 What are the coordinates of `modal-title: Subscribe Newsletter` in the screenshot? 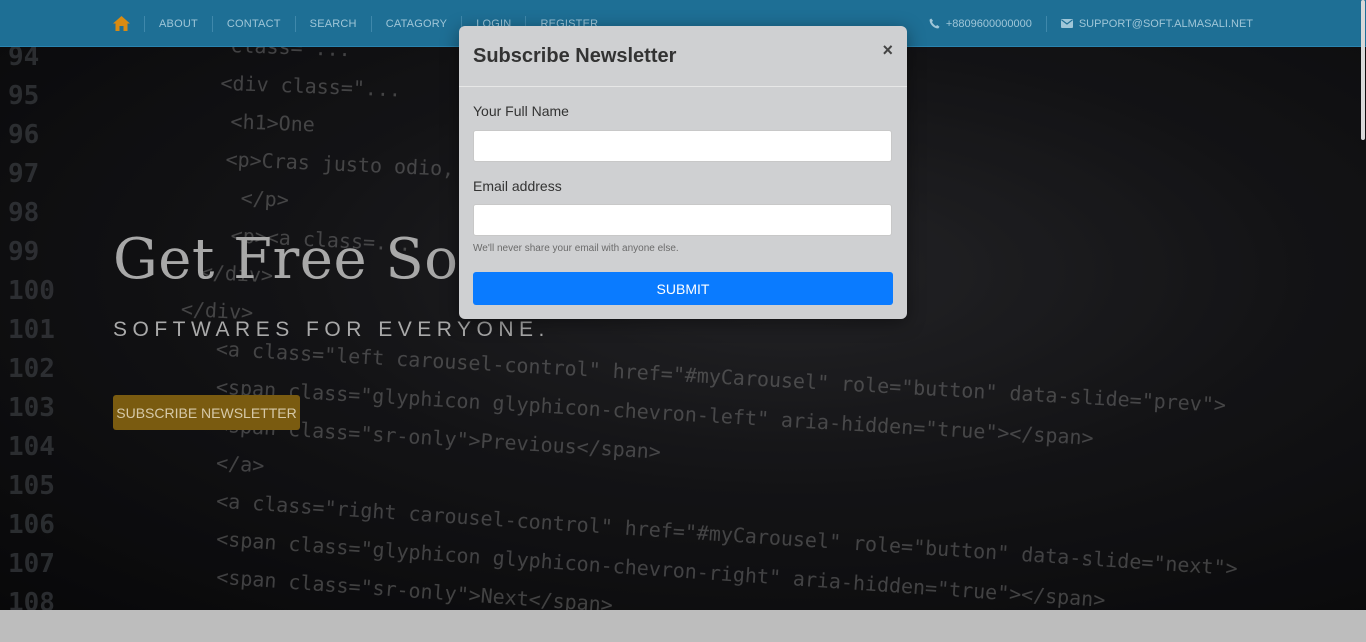 It's located at (575, 56).